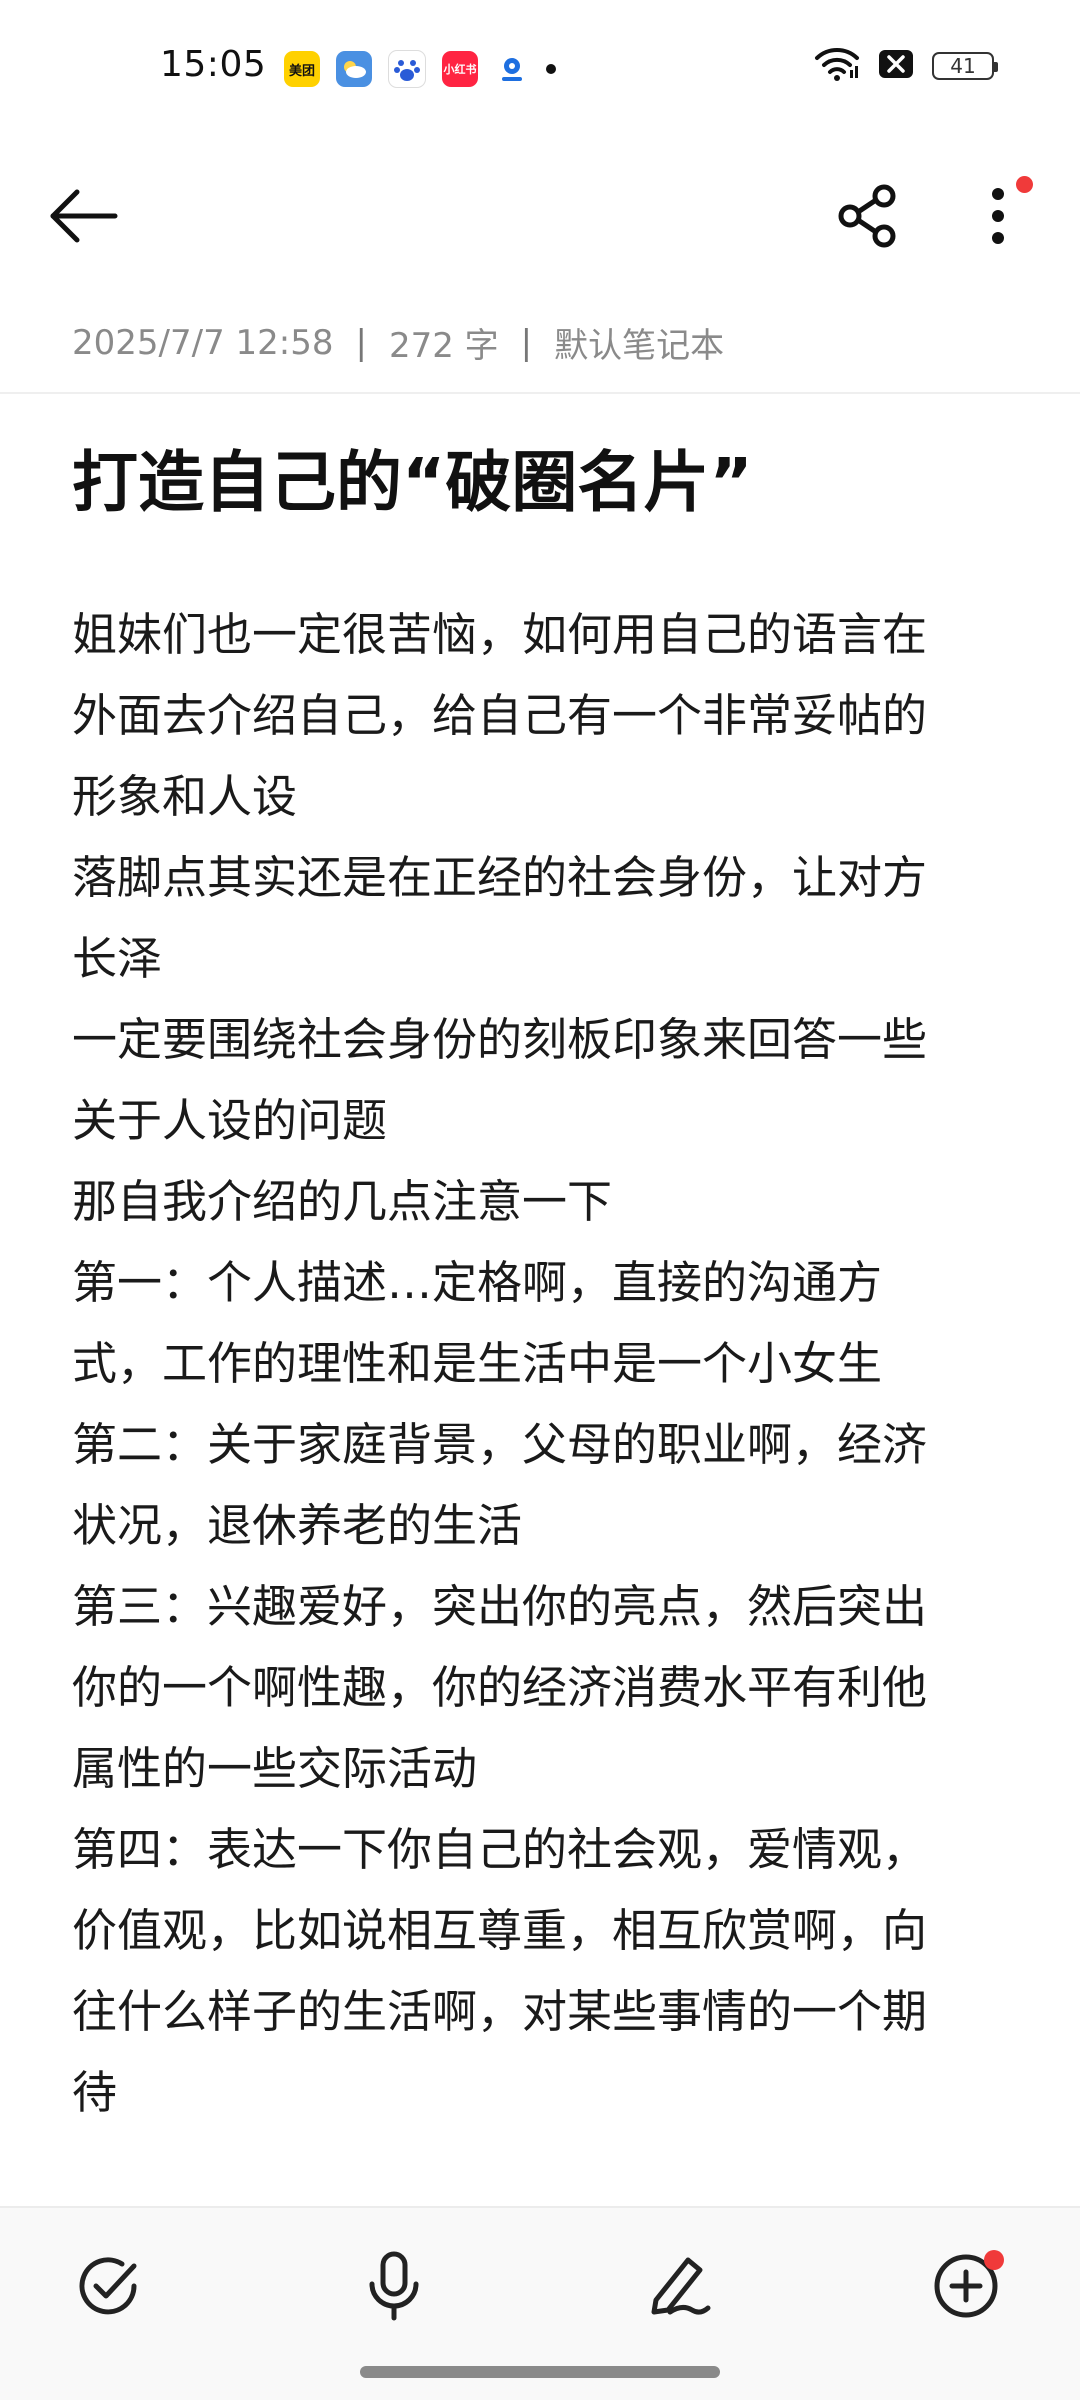 The width and height of the screenshot is (1080, 2400). What do you see at coordinates (354, 69) in the screenshot?
I see `weather-icon` at bounding box center [354, 69].